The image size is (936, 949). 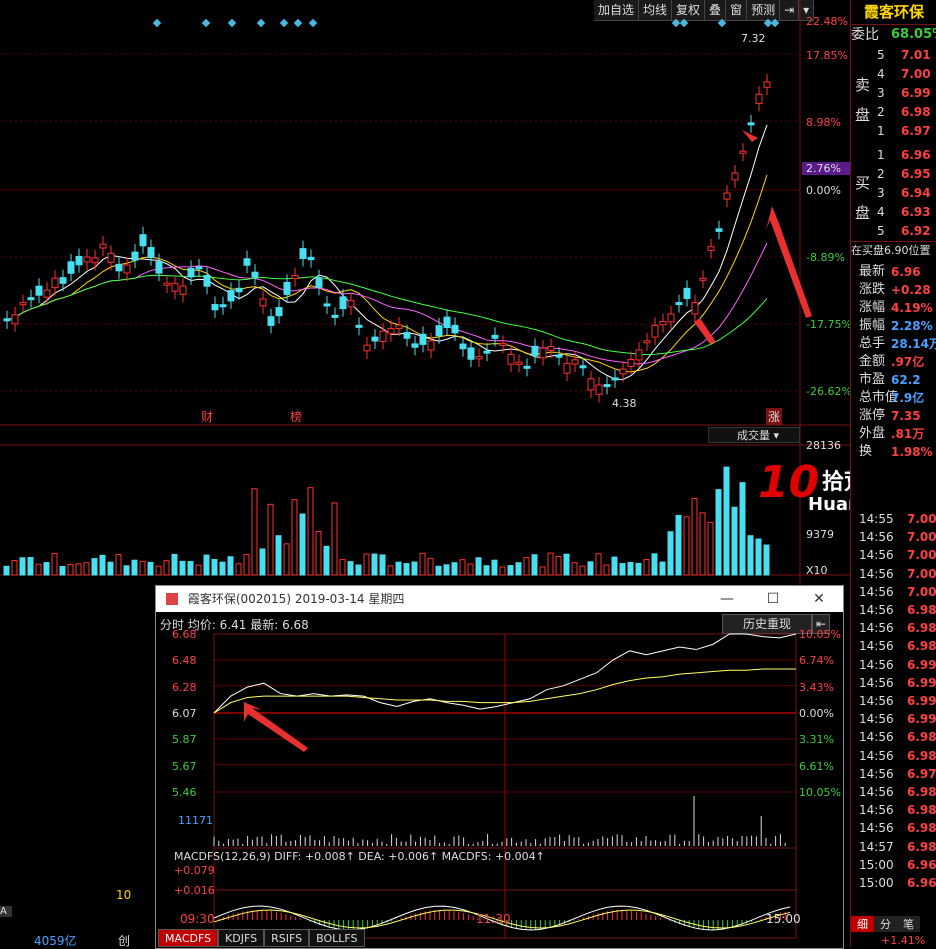 What do you see at coordinates (816, 766) in the screenshot?
I see `pct-tick: 6.61%` at bounding box center [816, 766].